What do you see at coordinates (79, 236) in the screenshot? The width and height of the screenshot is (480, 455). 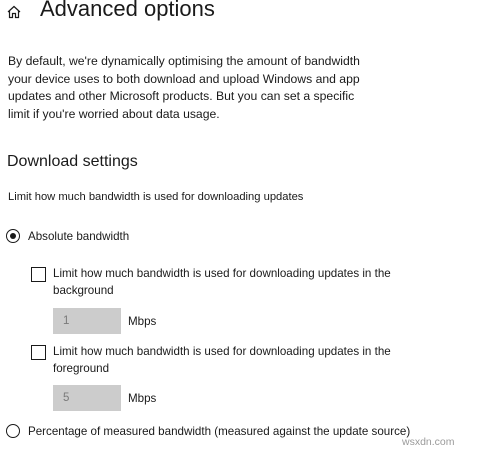 I see `absolute-bandwidth-label: Absolute bandwidth` at bounding box center [79, 236].